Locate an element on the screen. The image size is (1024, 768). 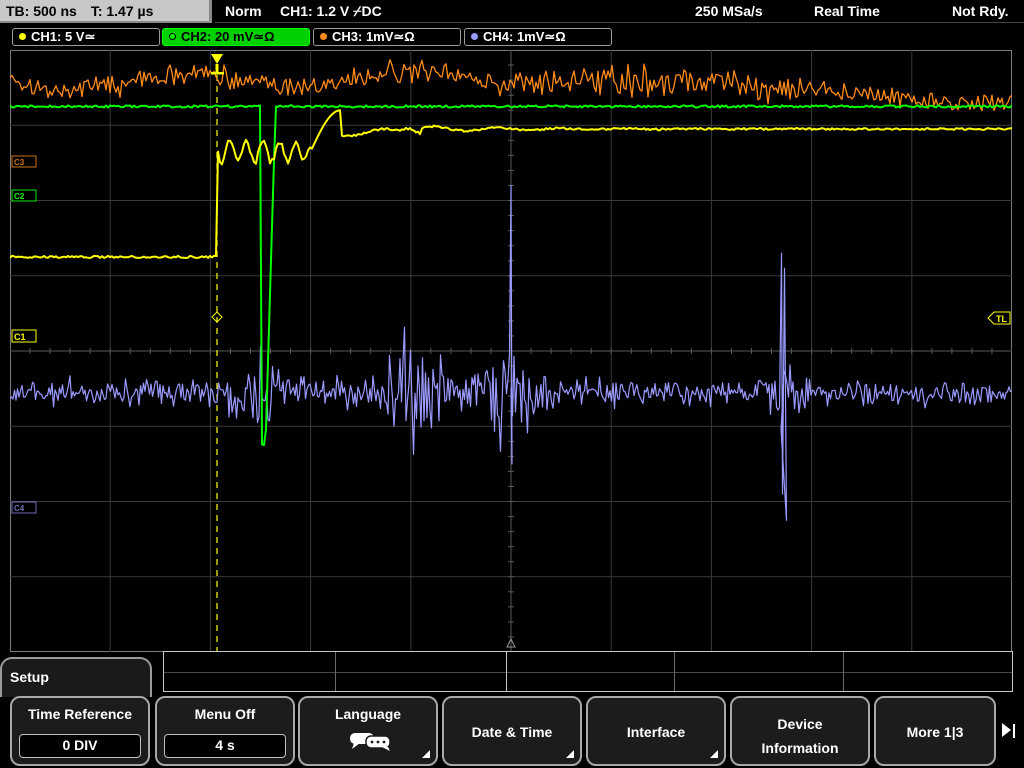
time-reference-softkey: Time Reference 0 DIV is located at coordinates (80, 731).